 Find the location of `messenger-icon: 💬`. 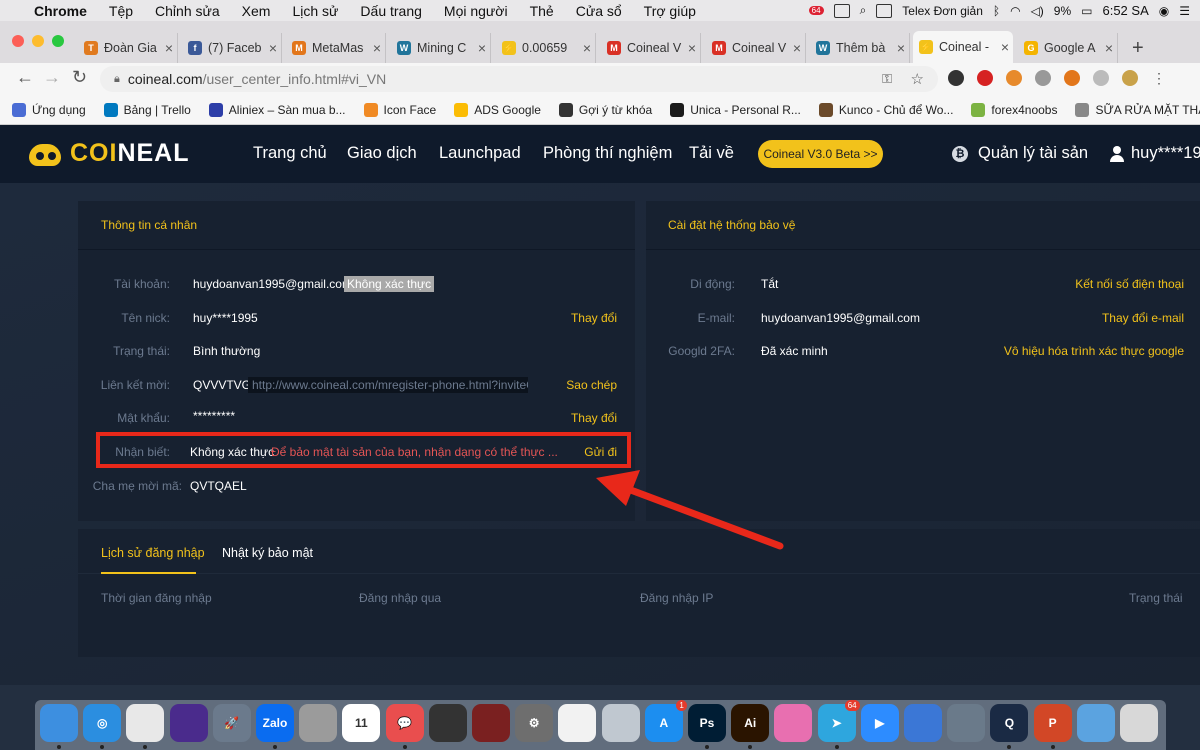

messenger-icon: 💬 is located at coordinates (404, 723).